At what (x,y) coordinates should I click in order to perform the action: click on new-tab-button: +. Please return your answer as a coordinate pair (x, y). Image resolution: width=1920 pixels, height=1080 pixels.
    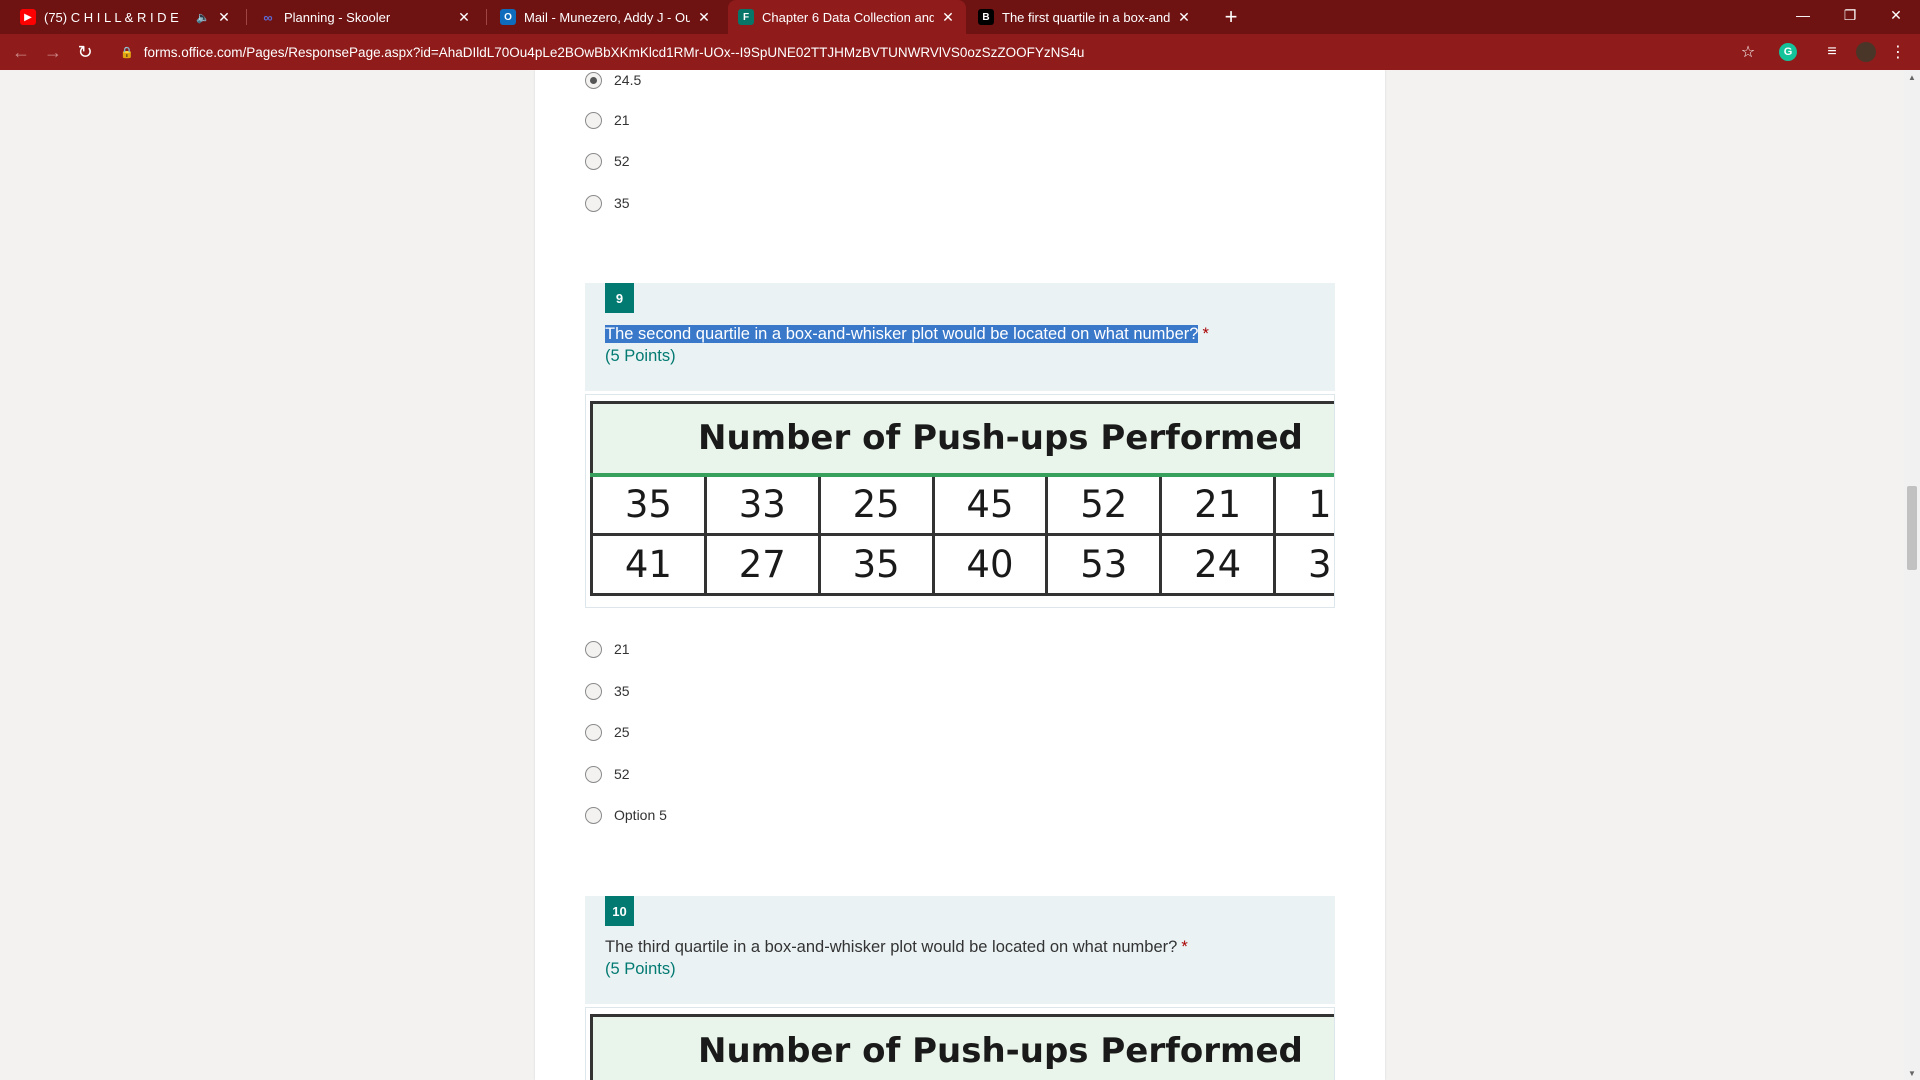
    Looking at the image, I should click on (1231, 17).